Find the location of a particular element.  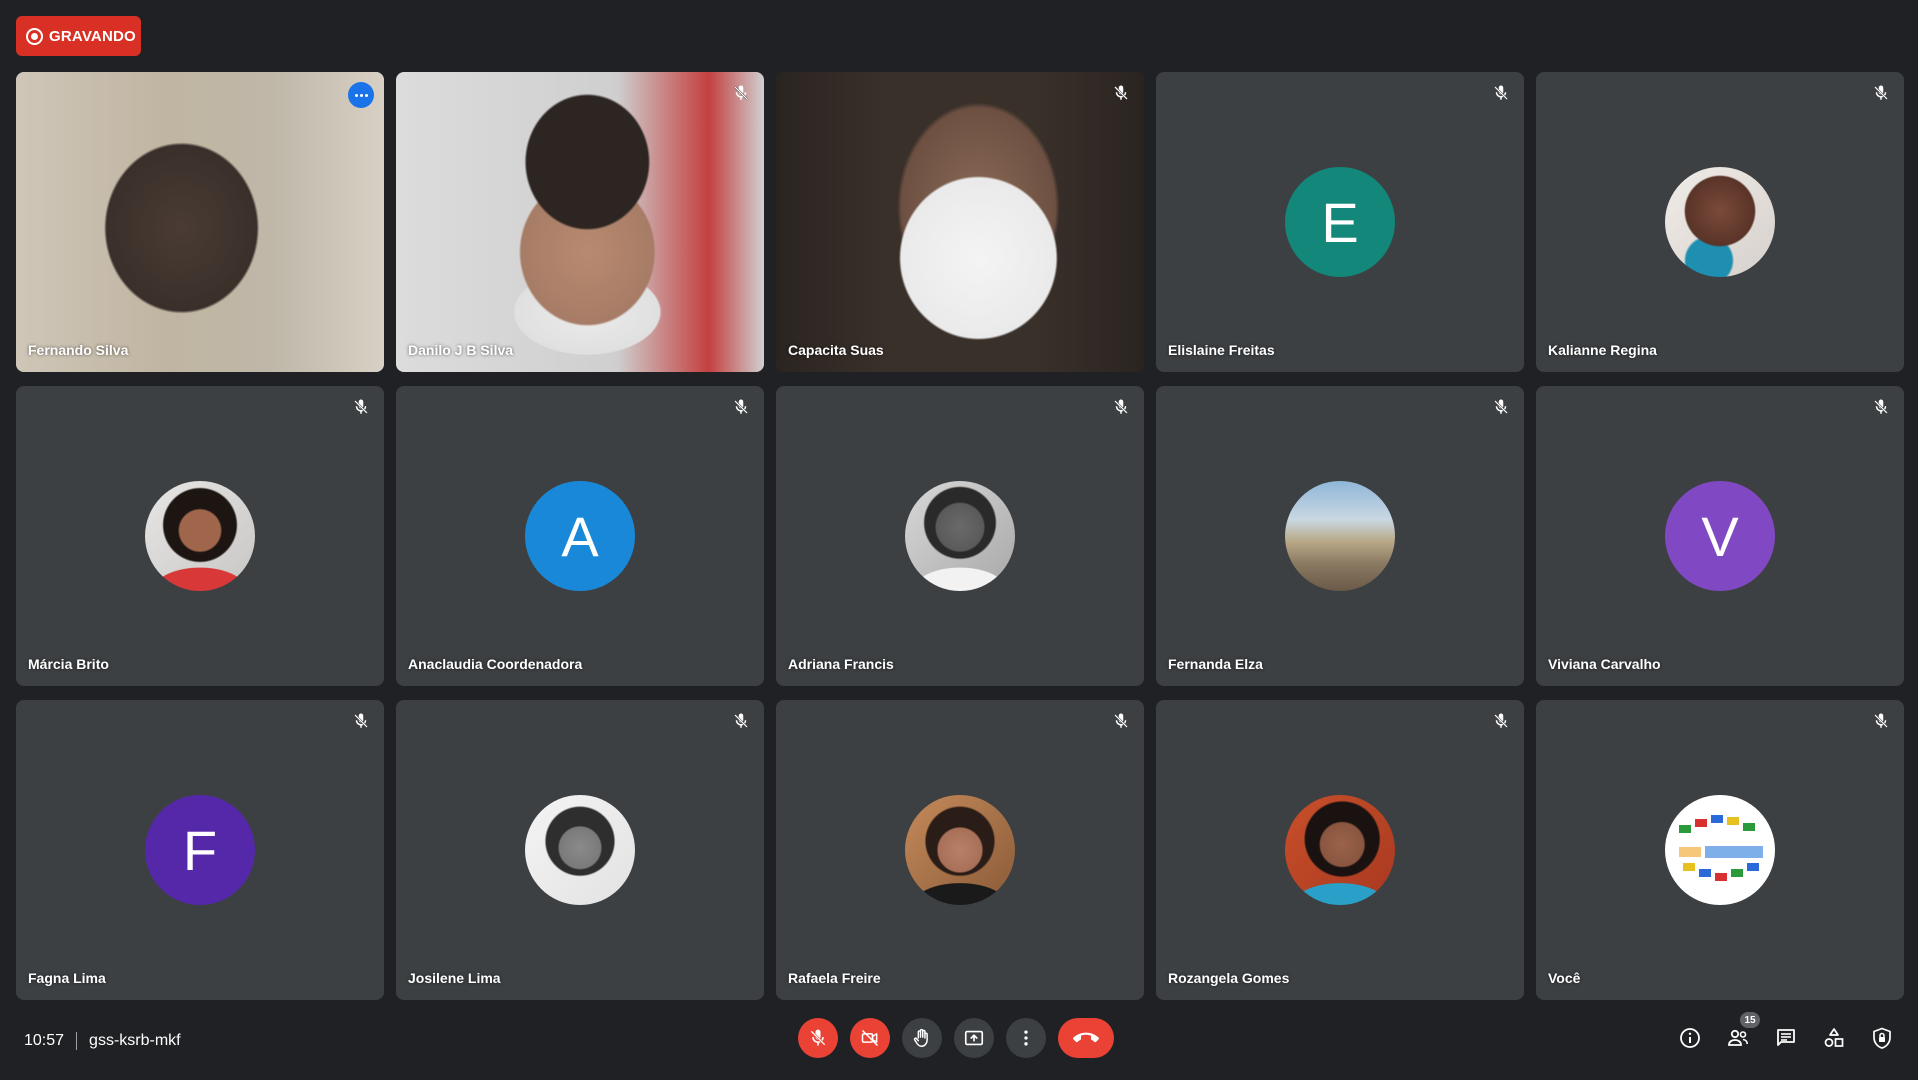

present-screen-button is located at coordinates (974, 1038).